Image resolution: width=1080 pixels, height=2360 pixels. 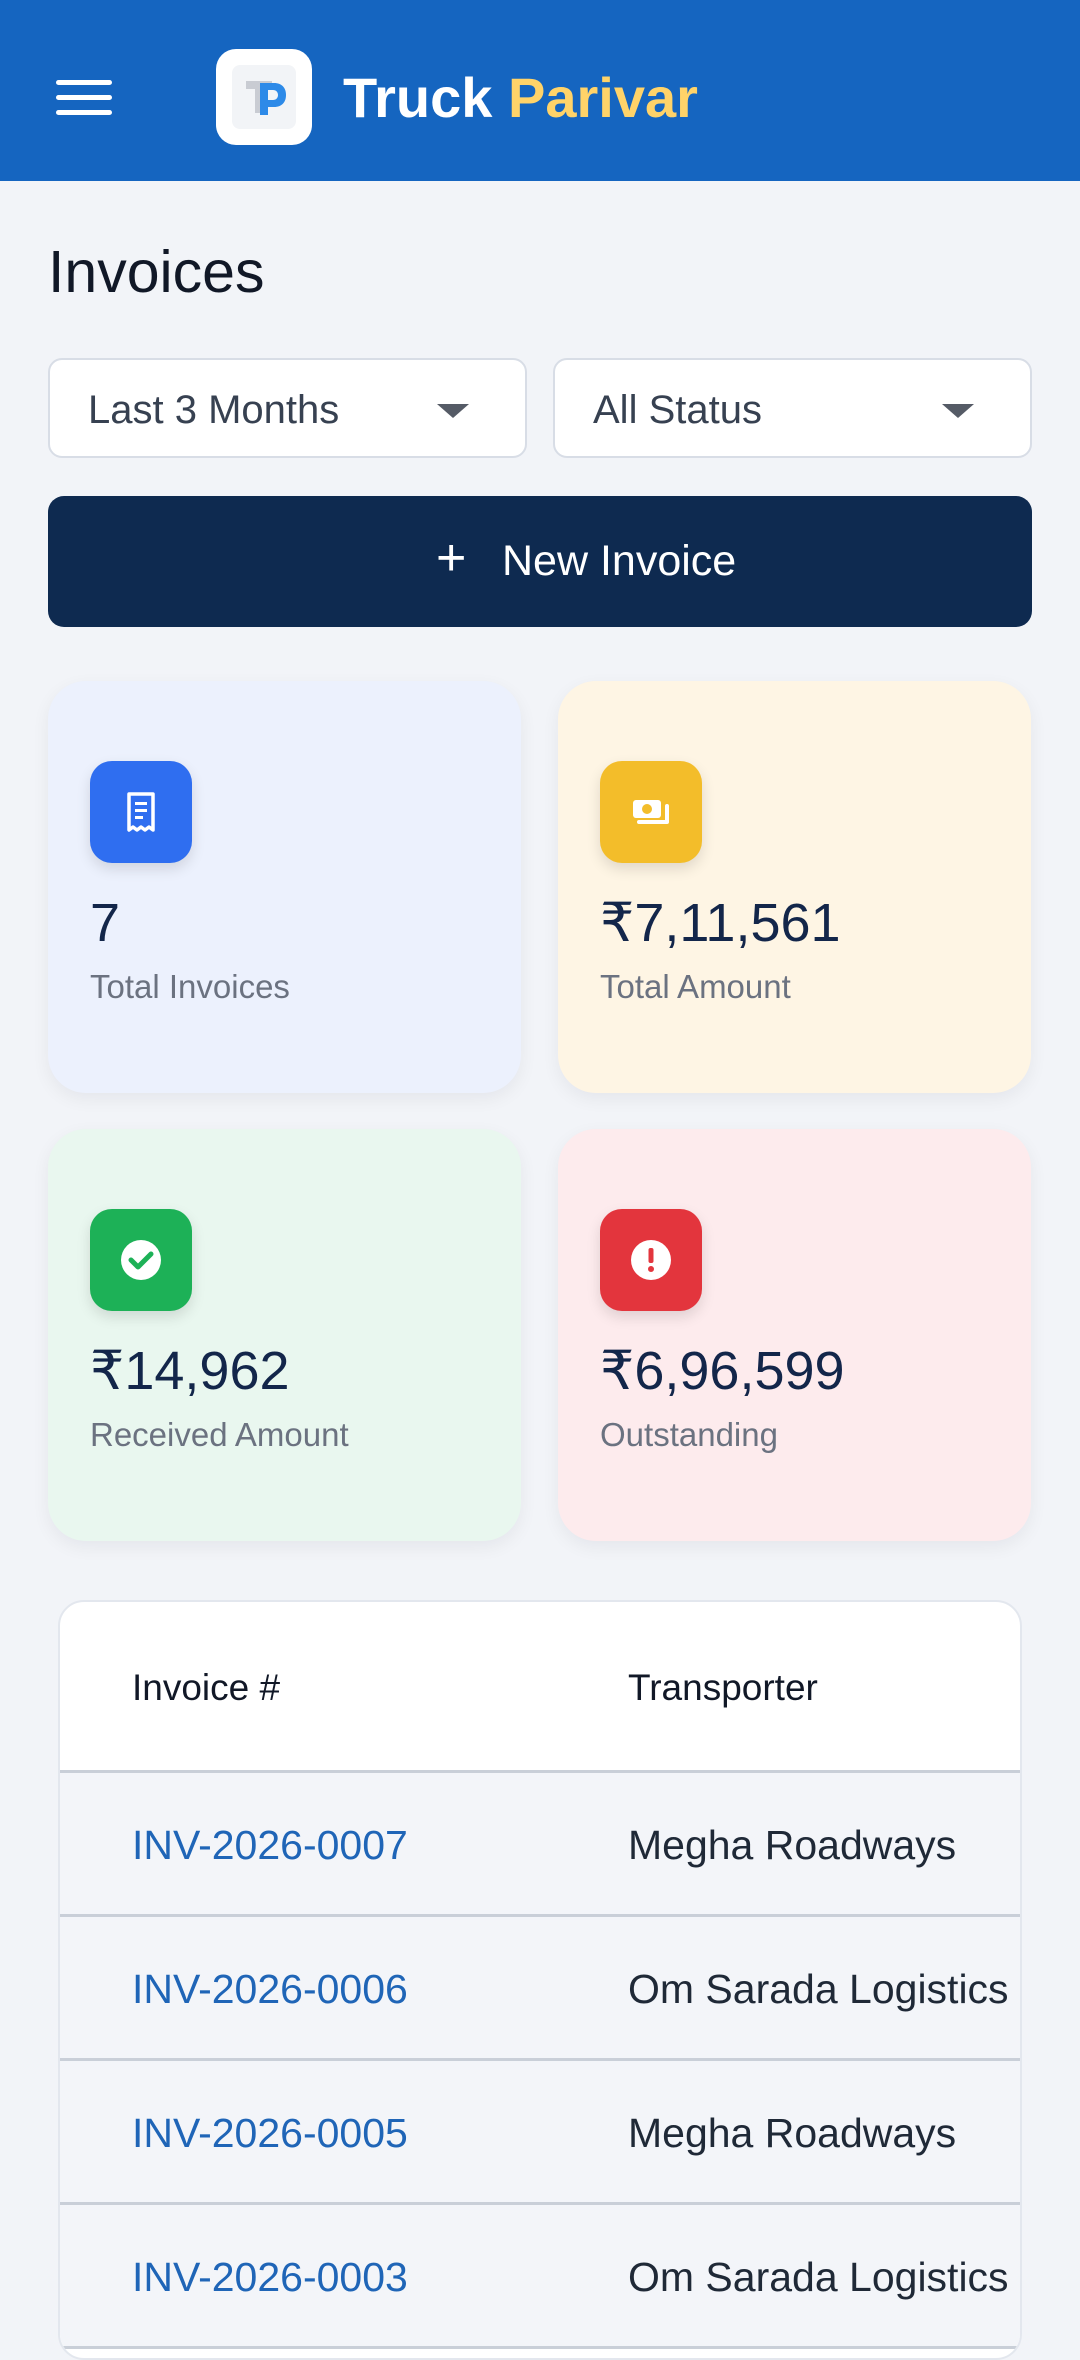 What do you see at coordinates (689, 1434) in the screenshot?
I see `stat-label: Outstanding` at bounding box center [689, 1434].